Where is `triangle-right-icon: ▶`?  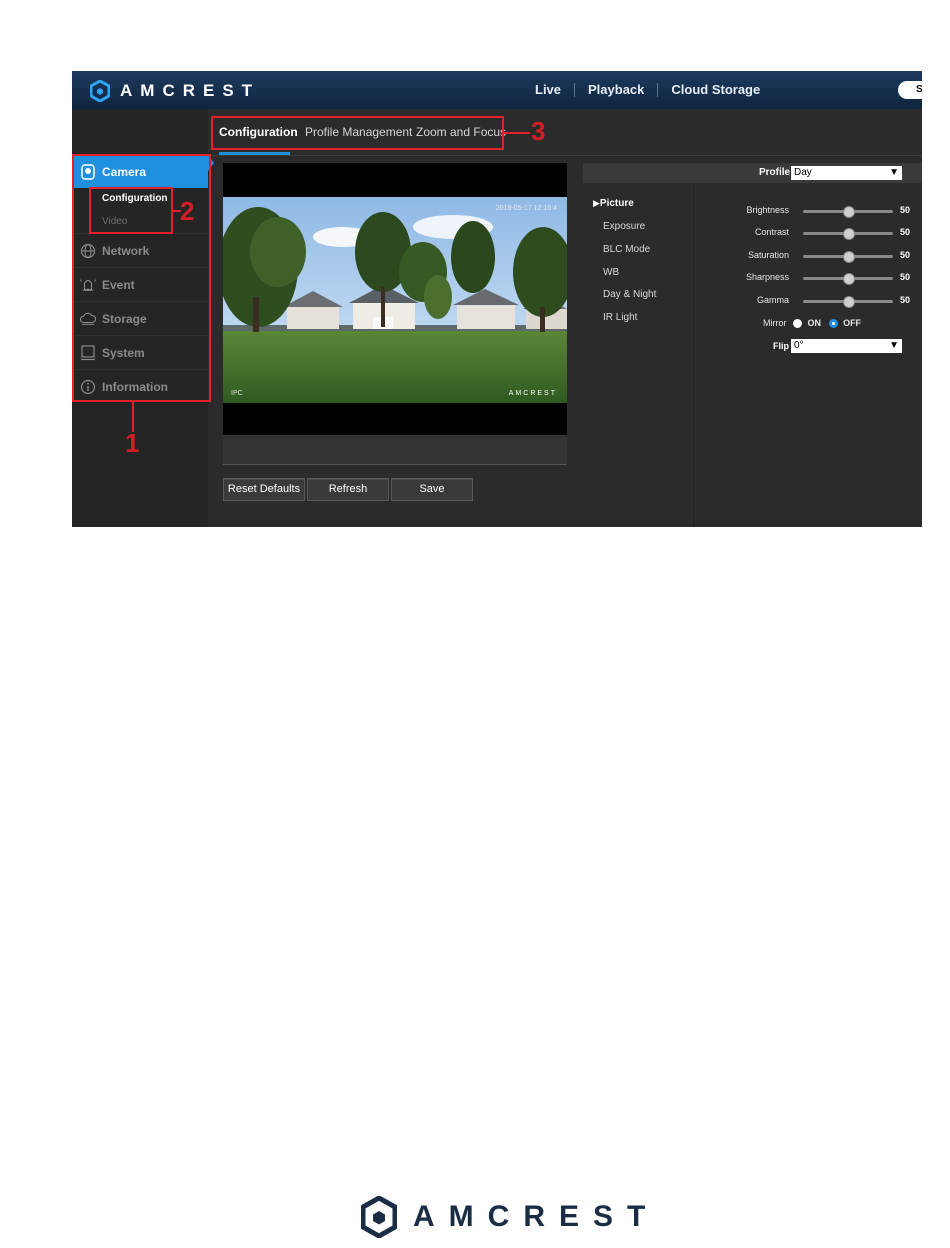
triangle-right-icon: ▶ is located at coordinates (596, 203).